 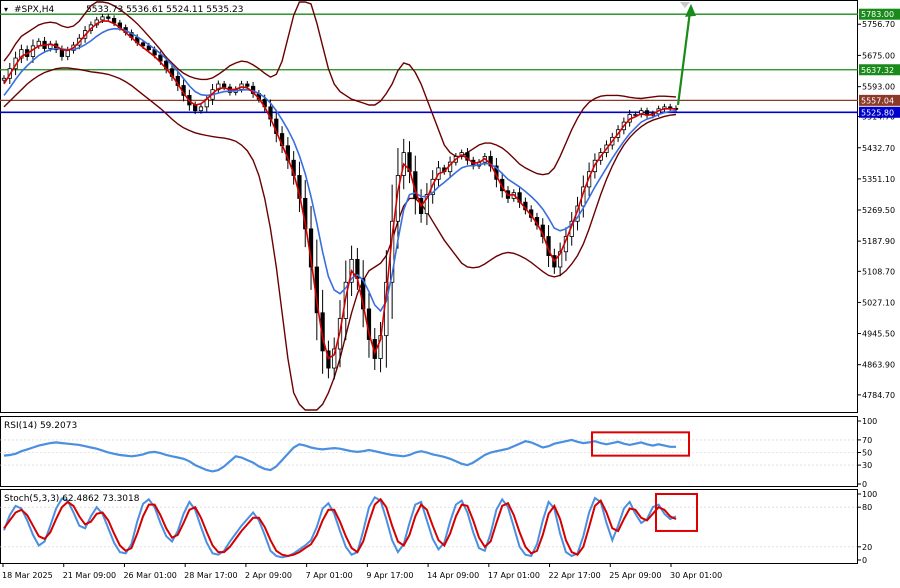 I want to click on price-tick-label: 5675.00, so click(x=878, y=55).